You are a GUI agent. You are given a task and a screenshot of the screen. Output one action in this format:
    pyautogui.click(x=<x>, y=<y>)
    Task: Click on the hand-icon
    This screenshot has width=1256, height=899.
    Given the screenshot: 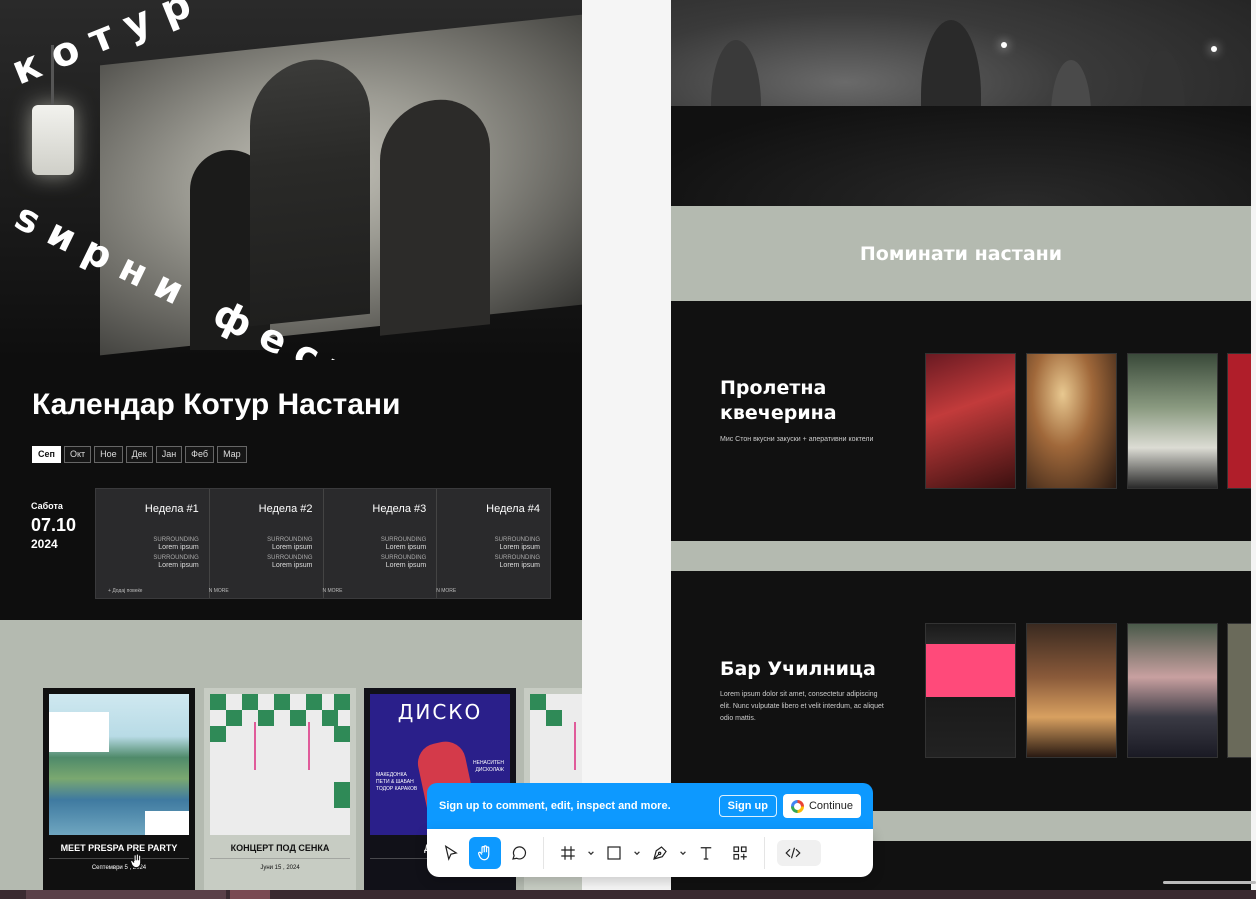 What is the action you would take?
    pyautogui.click(x=484, y=853)
    